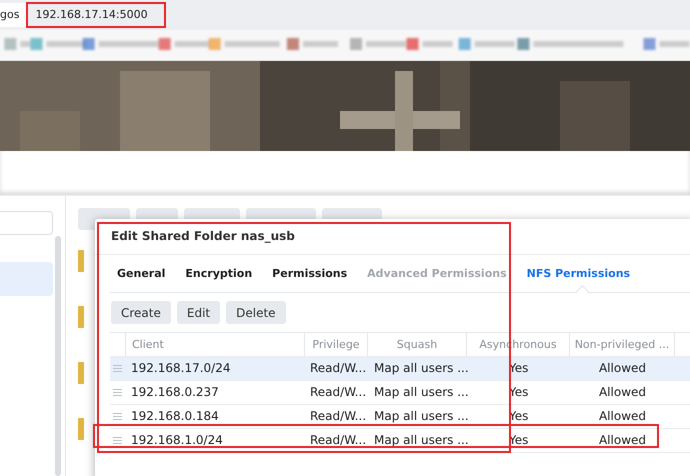 Image resolution: width=690 pixels, height=476 pixels. Describe the element at coordinates (141, 273) in the screenshot. I see `tab: General` at that location.